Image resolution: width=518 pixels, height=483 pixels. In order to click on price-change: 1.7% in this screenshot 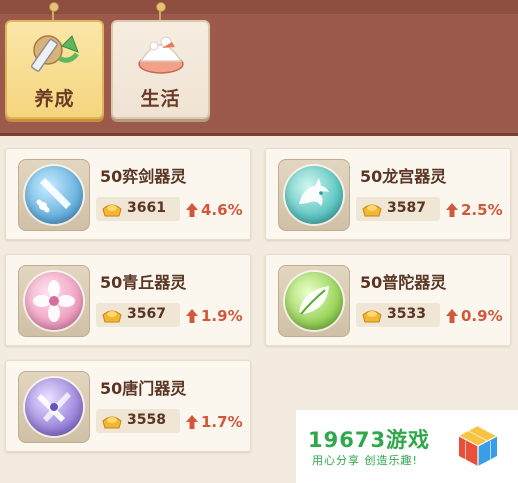, I will do `click(214, 422)`.